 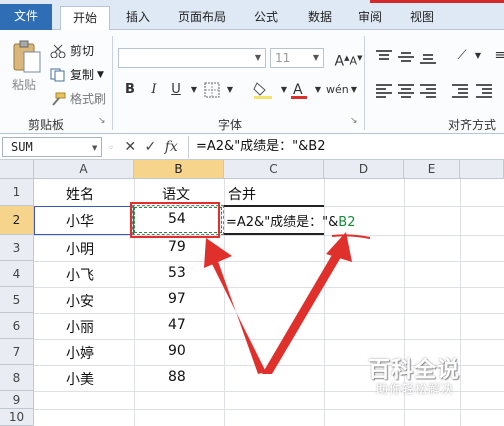 What do you see at coordinates (339, 247) in the screenshot?
I see `arrow-right-head` at bounding box center [339, 247].